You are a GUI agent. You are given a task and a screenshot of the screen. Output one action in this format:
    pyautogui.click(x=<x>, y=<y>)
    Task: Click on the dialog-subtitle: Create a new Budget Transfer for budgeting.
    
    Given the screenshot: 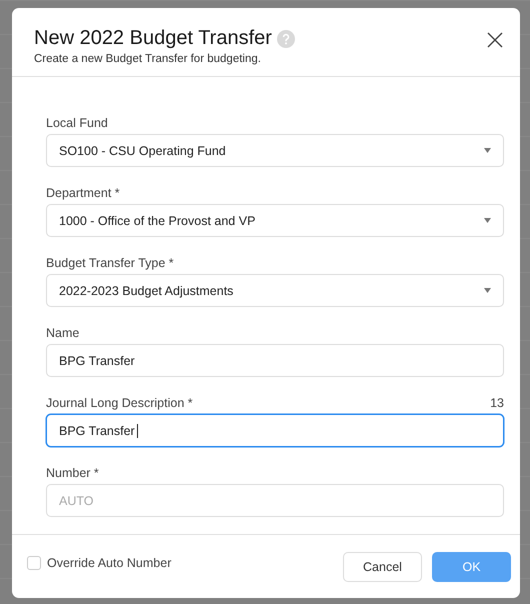 What is the action you would take?
    pyautogui.click(x=148, y=59)
    